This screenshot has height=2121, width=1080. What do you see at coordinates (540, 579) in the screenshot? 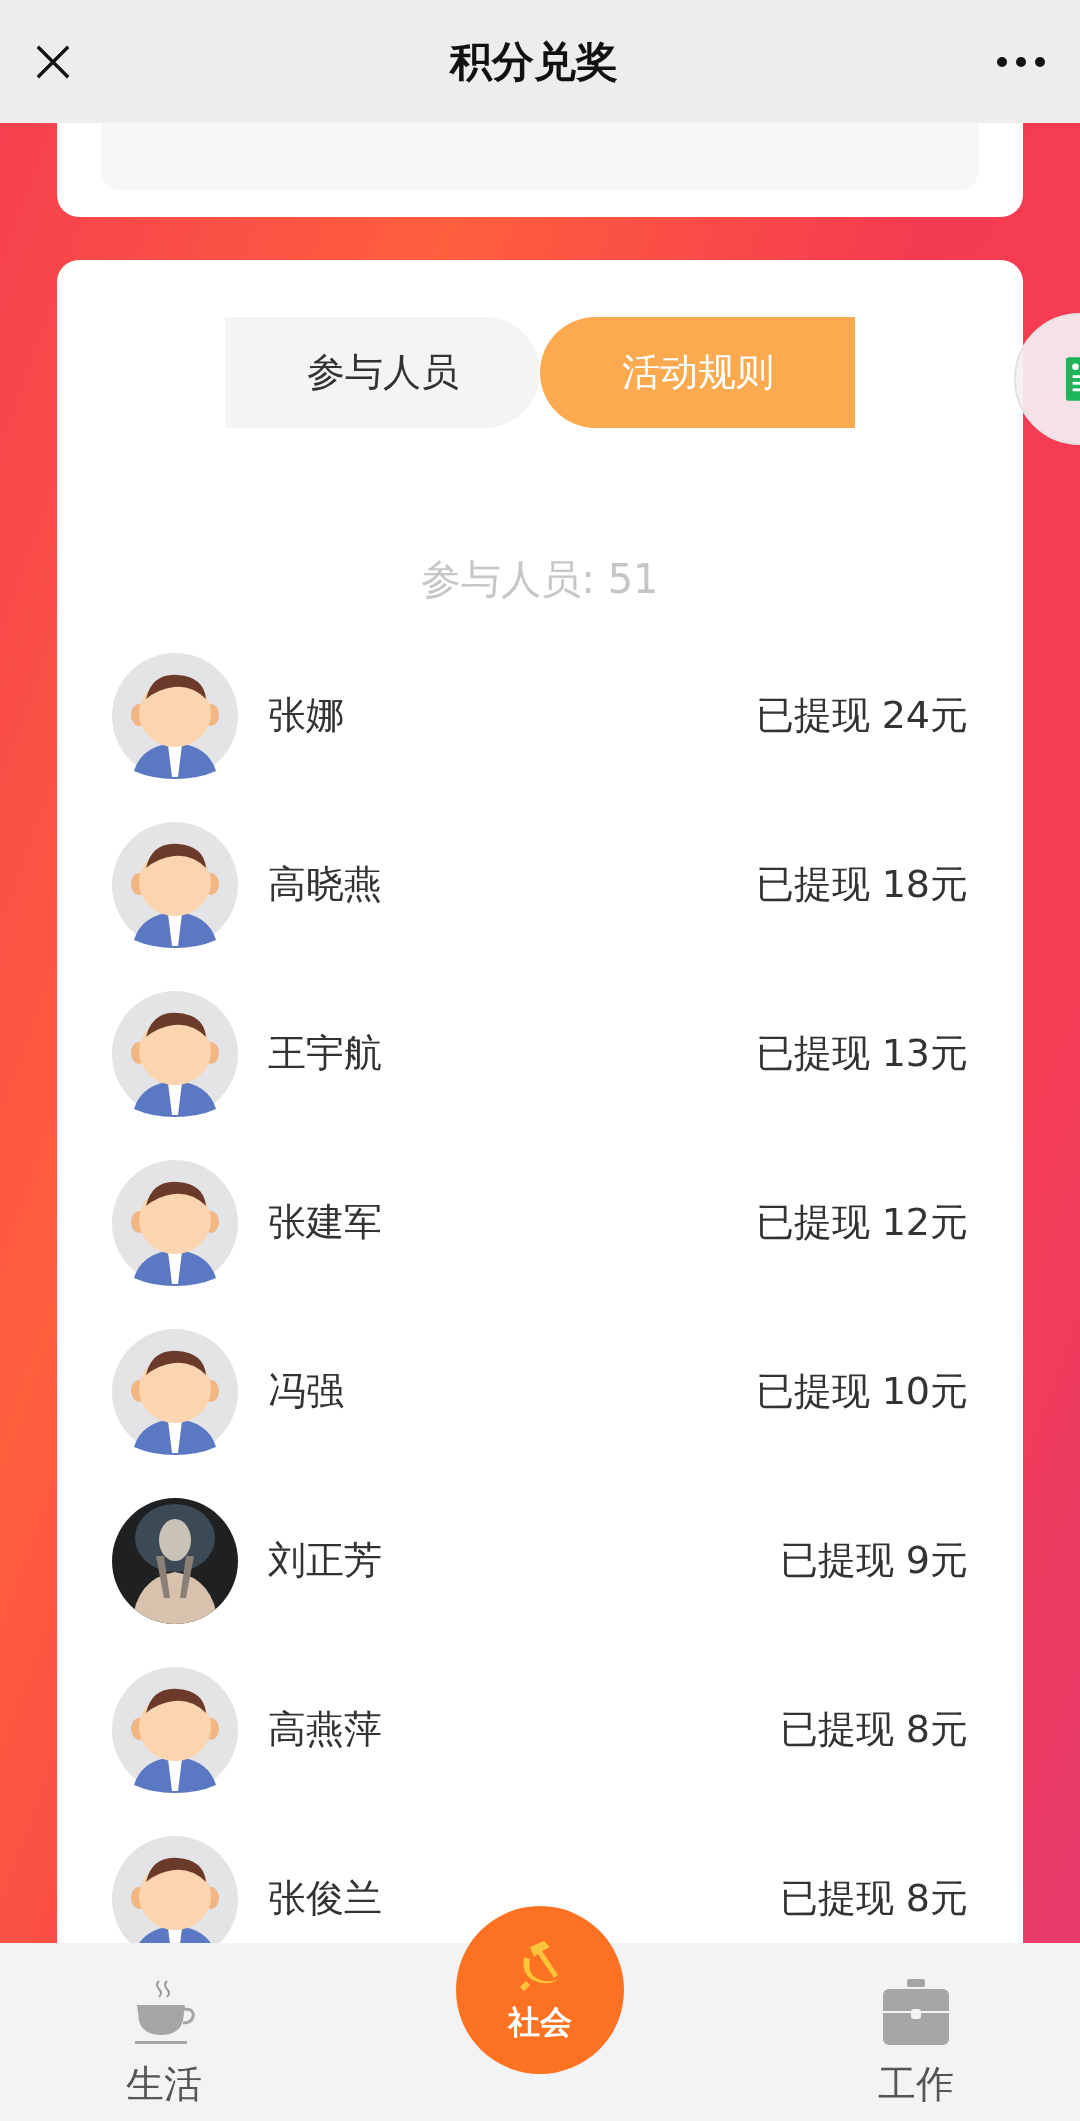
I see `participant-count: 参与人员: 51` at bounding box center [540, 579].